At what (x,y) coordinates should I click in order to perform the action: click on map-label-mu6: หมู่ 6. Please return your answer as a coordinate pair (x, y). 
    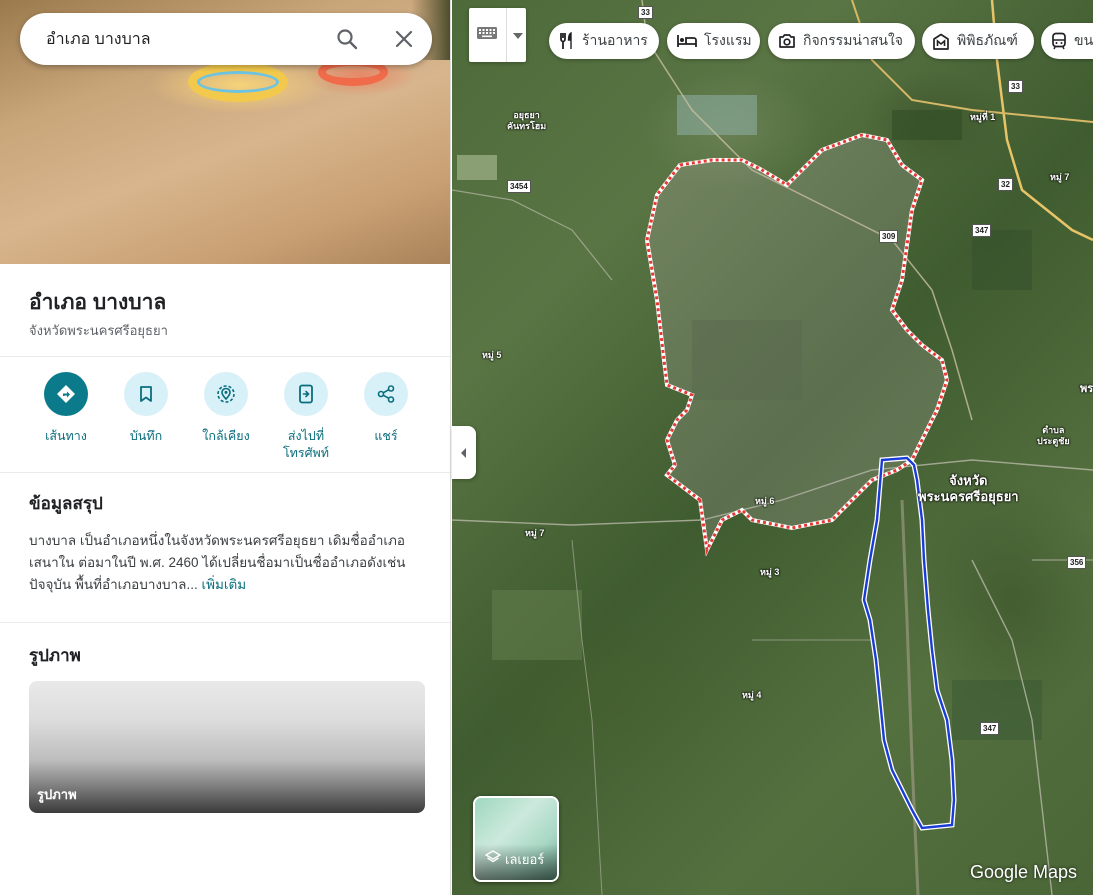
    Looking at the image, I should click on (765, 501).